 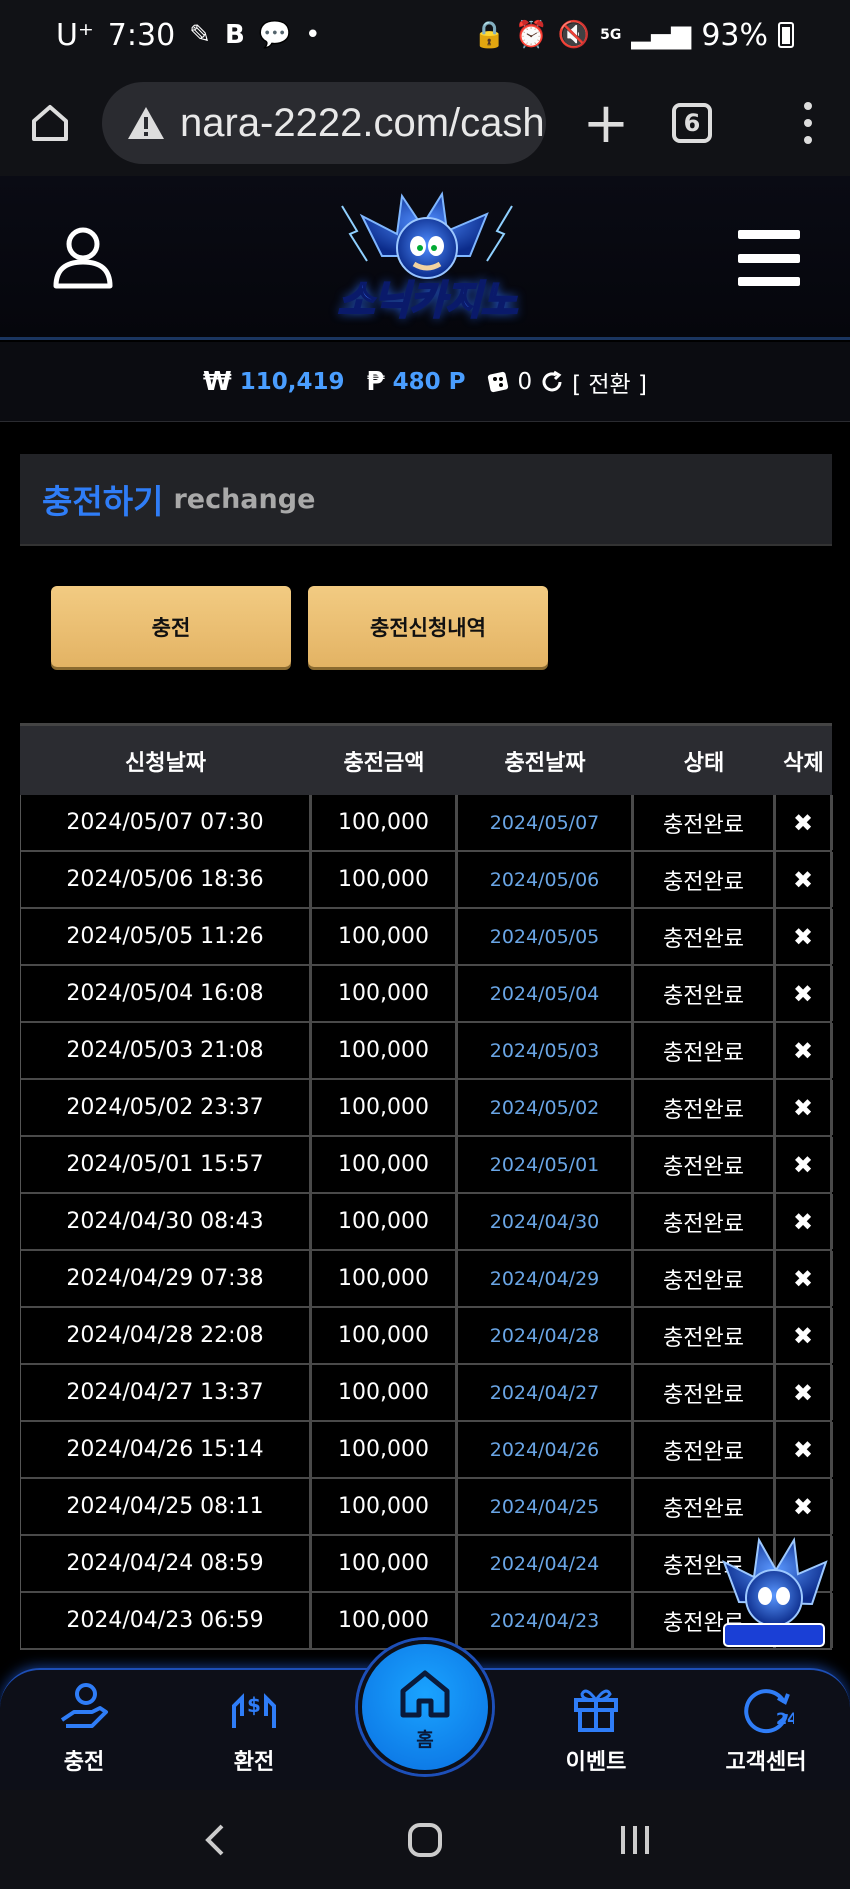 What do you see at coordinates (217, 381) in the screenshot?
I see `won-icon: ₩` at bounding box center [217, 381].